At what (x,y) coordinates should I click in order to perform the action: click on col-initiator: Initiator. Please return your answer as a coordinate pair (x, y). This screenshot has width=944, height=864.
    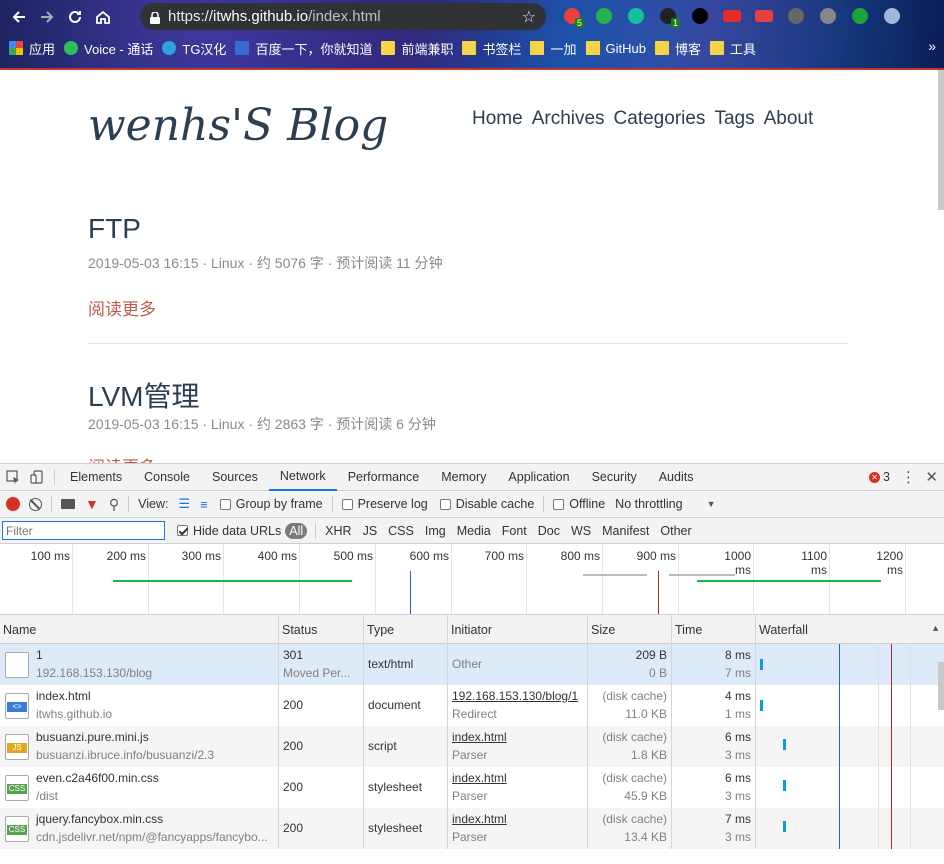
    Looking at the image, I should click on (518, 629).